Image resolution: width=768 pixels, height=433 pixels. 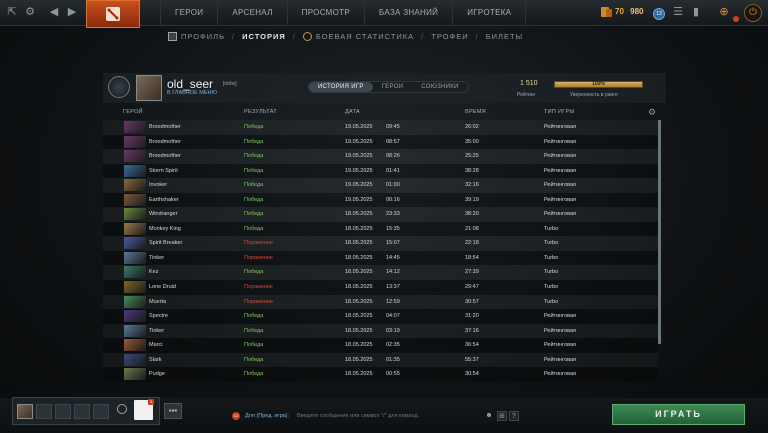 I want to click on profile-icon, so click(x=172, y=36).